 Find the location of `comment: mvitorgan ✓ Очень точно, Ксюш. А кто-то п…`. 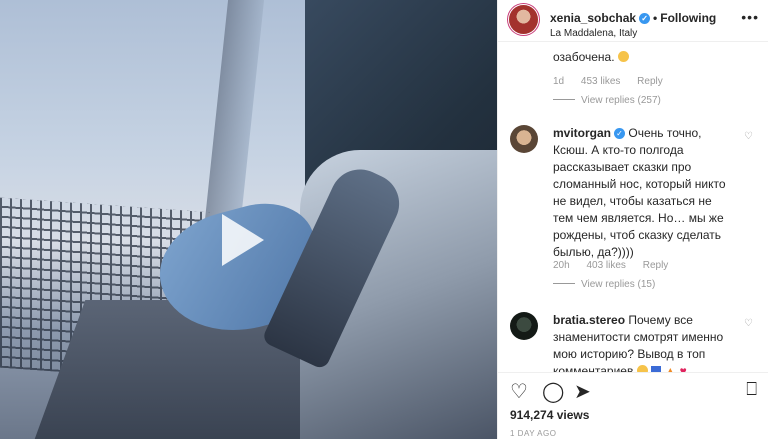

comment: mvitorgan ✓ Очень точно, Ксюш. А кто-то п… is located at coordinates (643, 193).